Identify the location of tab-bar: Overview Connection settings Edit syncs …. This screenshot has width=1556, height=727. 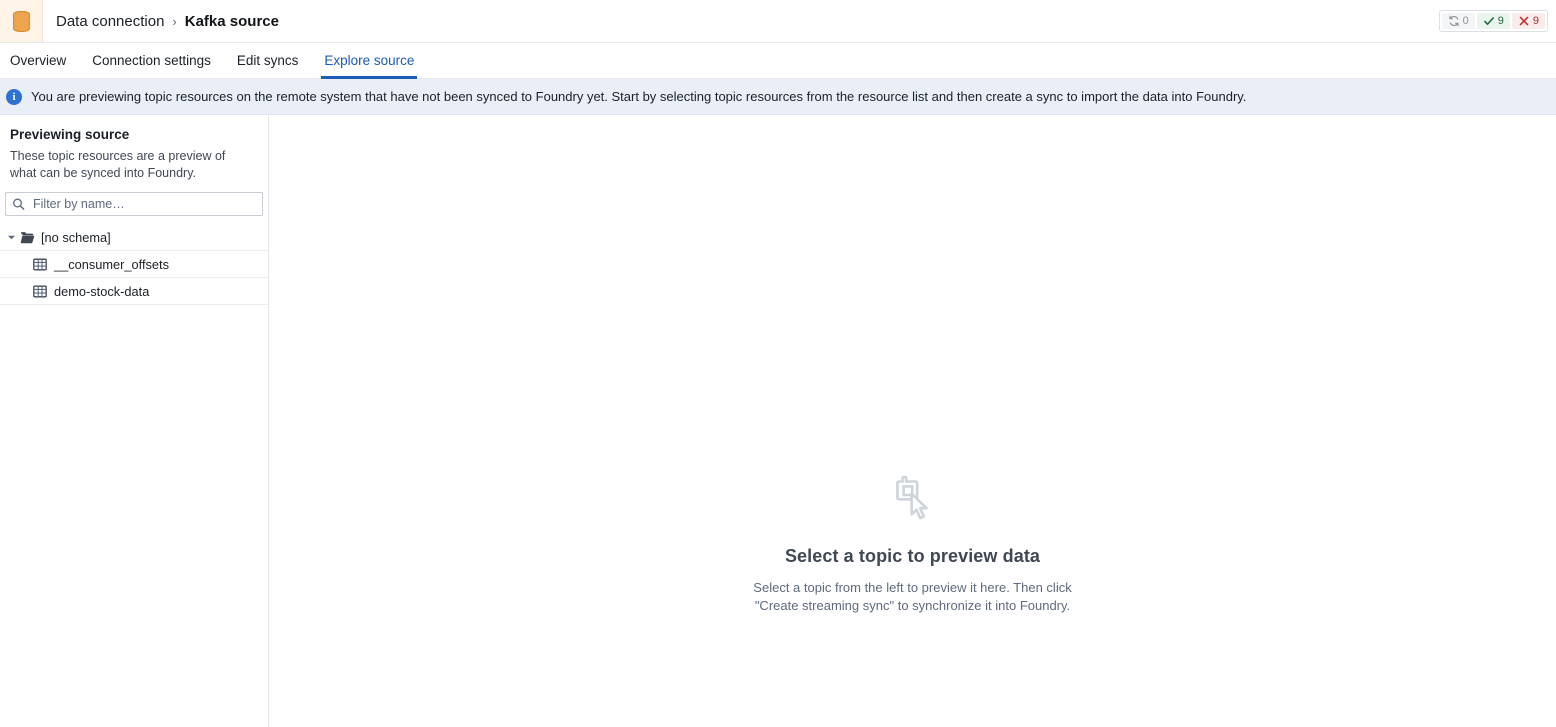
(778, 61).